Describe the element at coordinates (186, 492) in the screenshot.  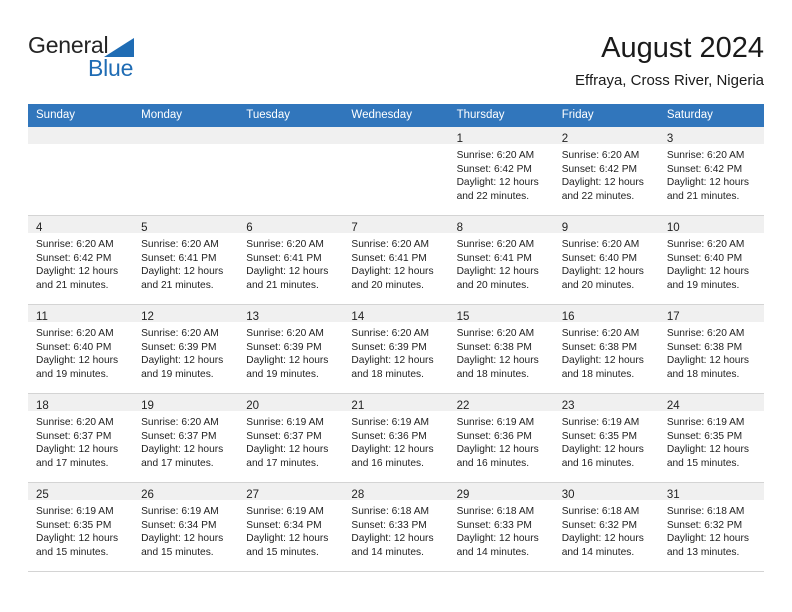
I see `day-number-band: 26` at that location.